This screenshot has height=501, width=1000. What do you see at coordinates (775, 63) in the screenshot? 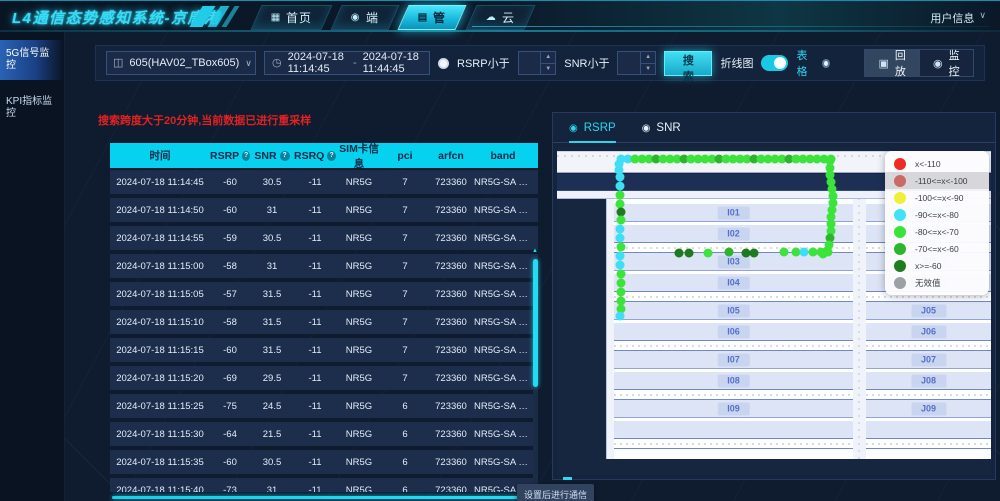
I see `view-toggle-switch` at bounding box center [775, 63].